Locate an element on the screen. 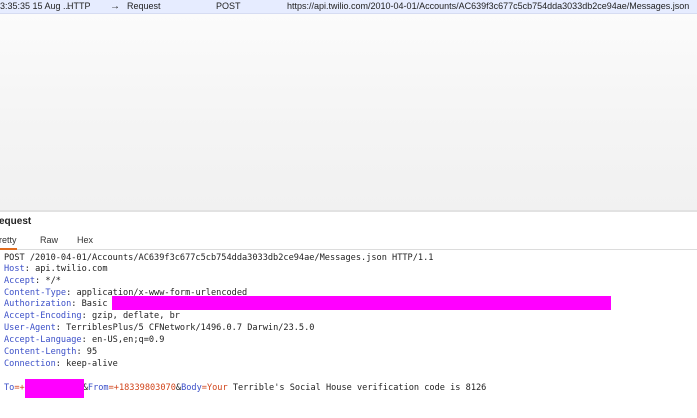 The width and height of the screenshot is (697, 418). header-value: gzip, deflate, br is located at coordinates (135, 316).